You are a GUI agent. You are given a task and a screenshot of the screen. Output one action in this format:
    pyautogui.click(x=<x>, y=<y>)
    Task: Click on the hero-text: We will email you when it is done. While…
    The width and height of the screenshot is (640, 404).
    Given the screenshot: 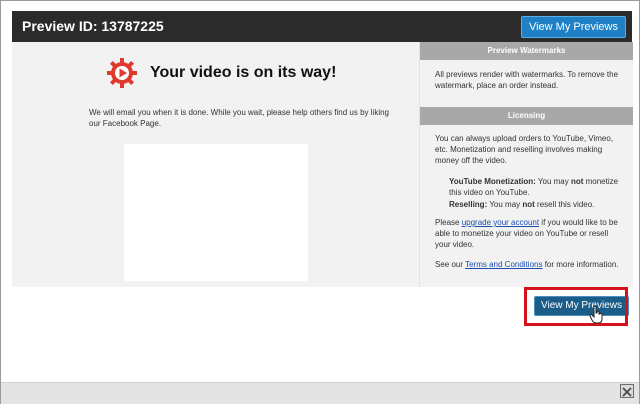 What is the action you would take?
    pyautogui.click(x=239, y=118)
    